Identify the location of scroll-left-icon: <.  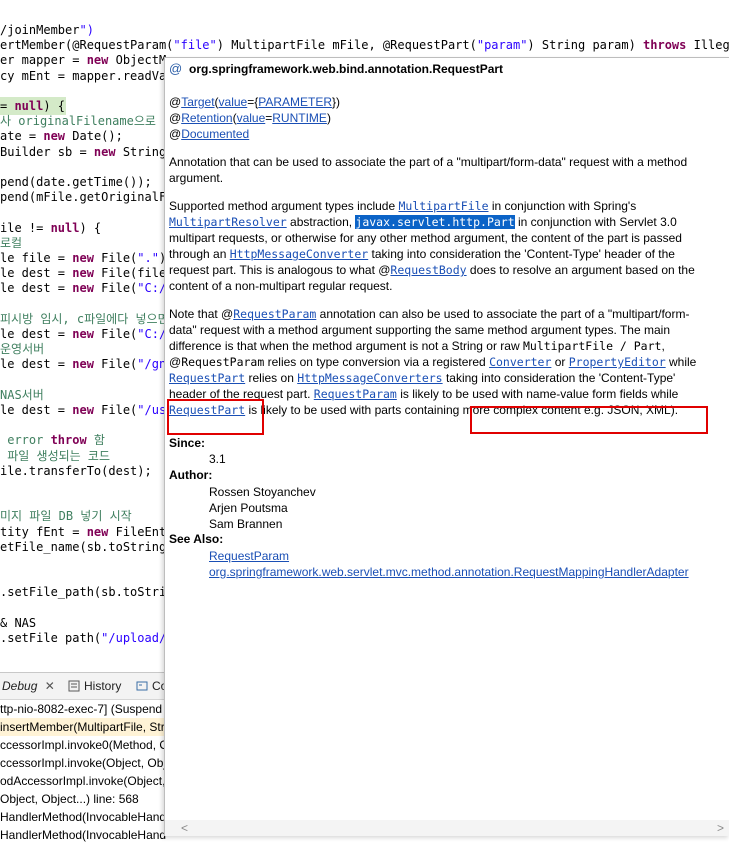
(184, 828).